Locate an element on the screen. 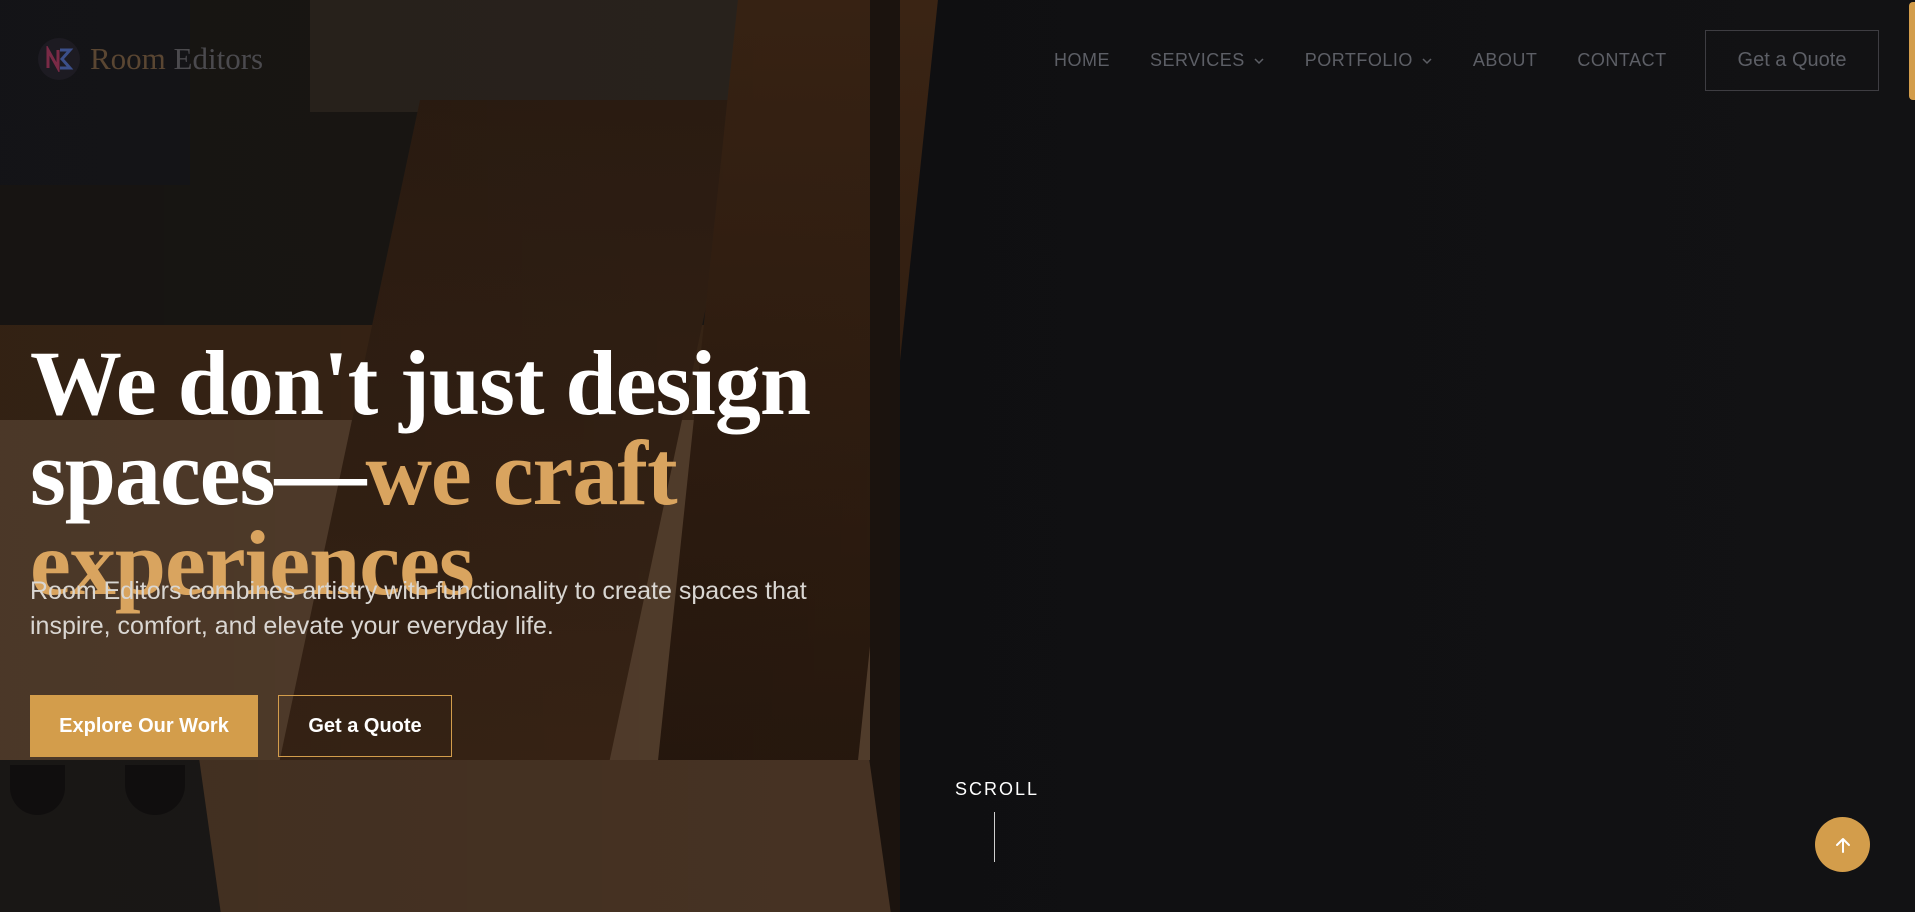 This screenshot has height=912, width=1915. nav-item-portfolio: PORTFOLIO is located at coordinates (1369, 60).